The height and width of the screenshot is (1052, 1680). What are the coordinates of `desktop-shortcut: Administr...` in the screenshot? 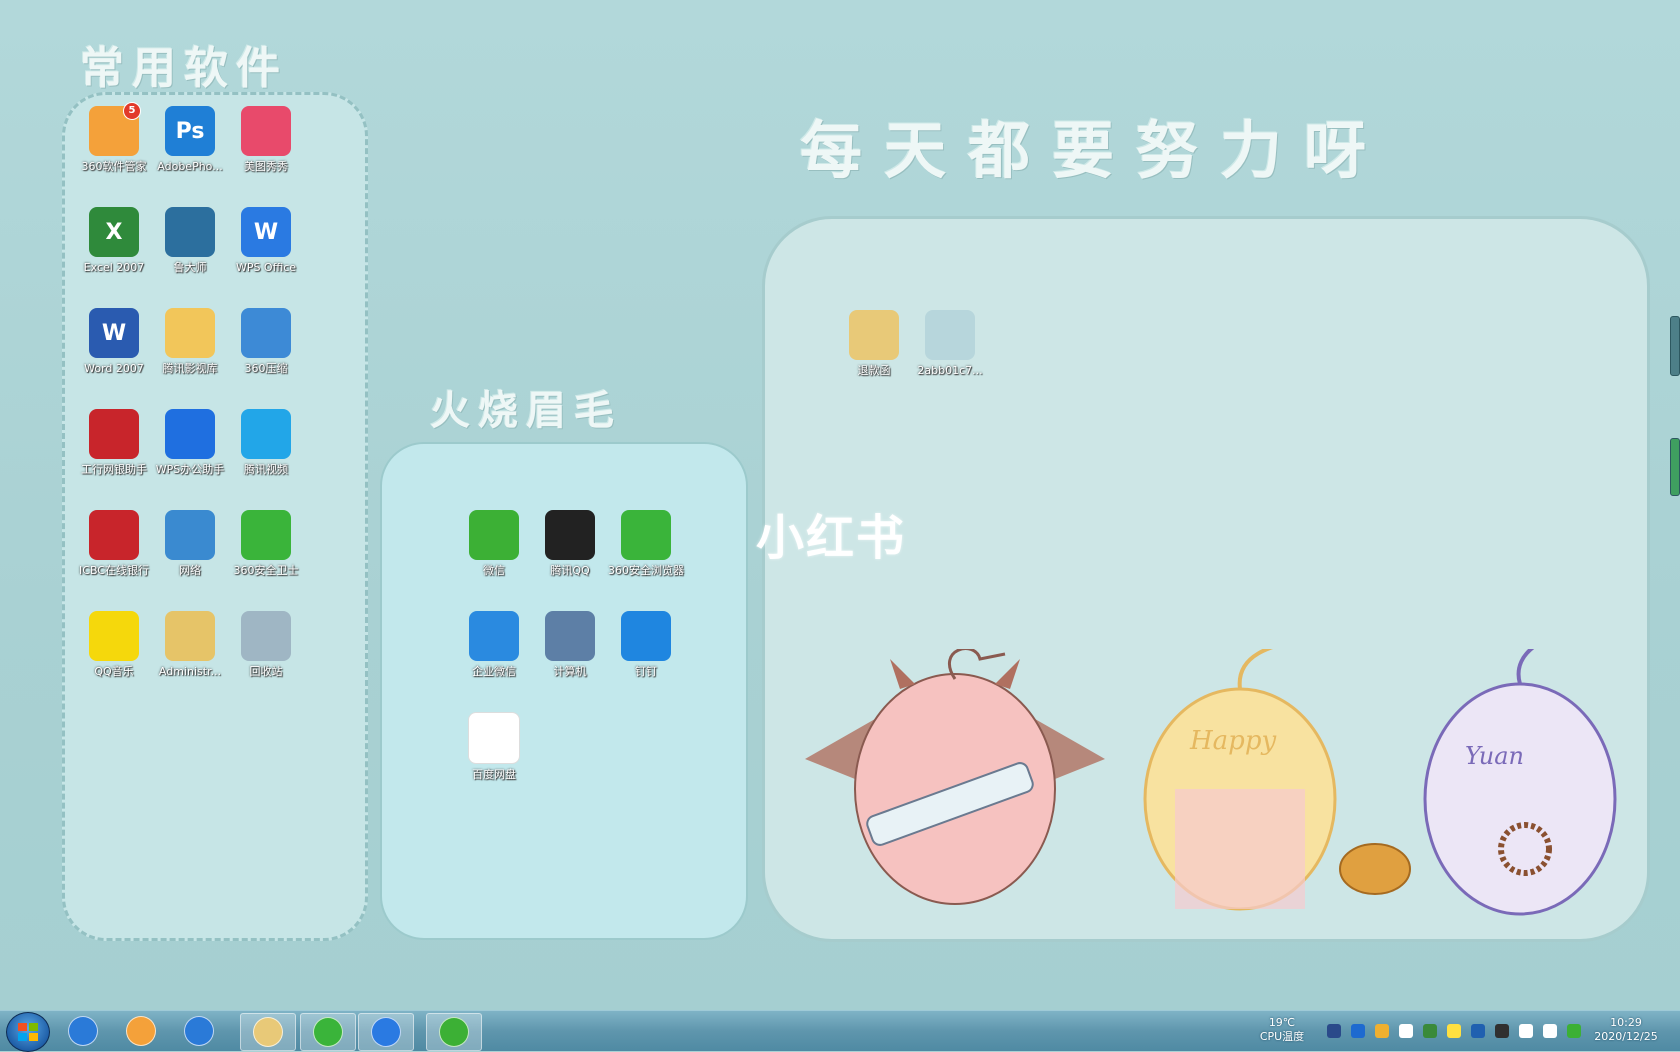 It's located at (190, 645).